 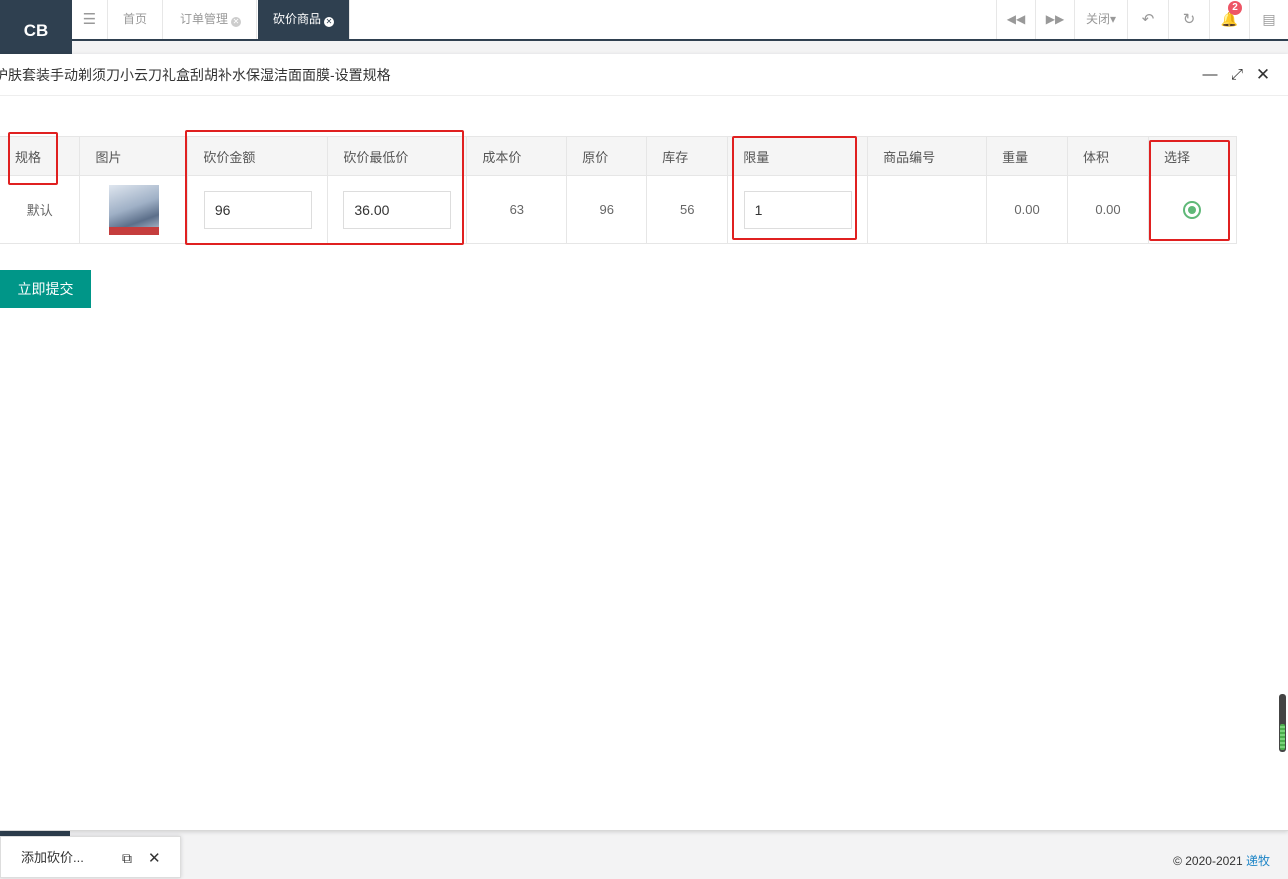 What do you see at coordinates (36, 30) in the screenshot?
I see `app-logo: CB` at bounding box center [36, 30].